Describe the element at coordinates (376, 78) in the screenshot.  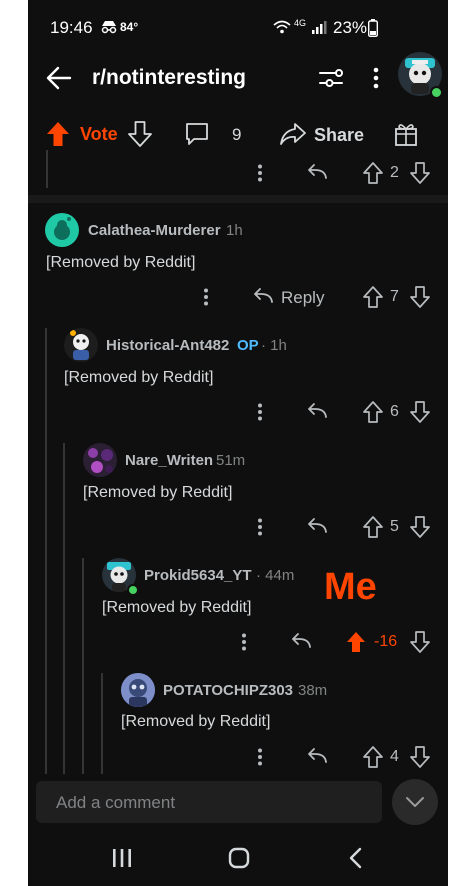
I see `more-options-icon` at that location.